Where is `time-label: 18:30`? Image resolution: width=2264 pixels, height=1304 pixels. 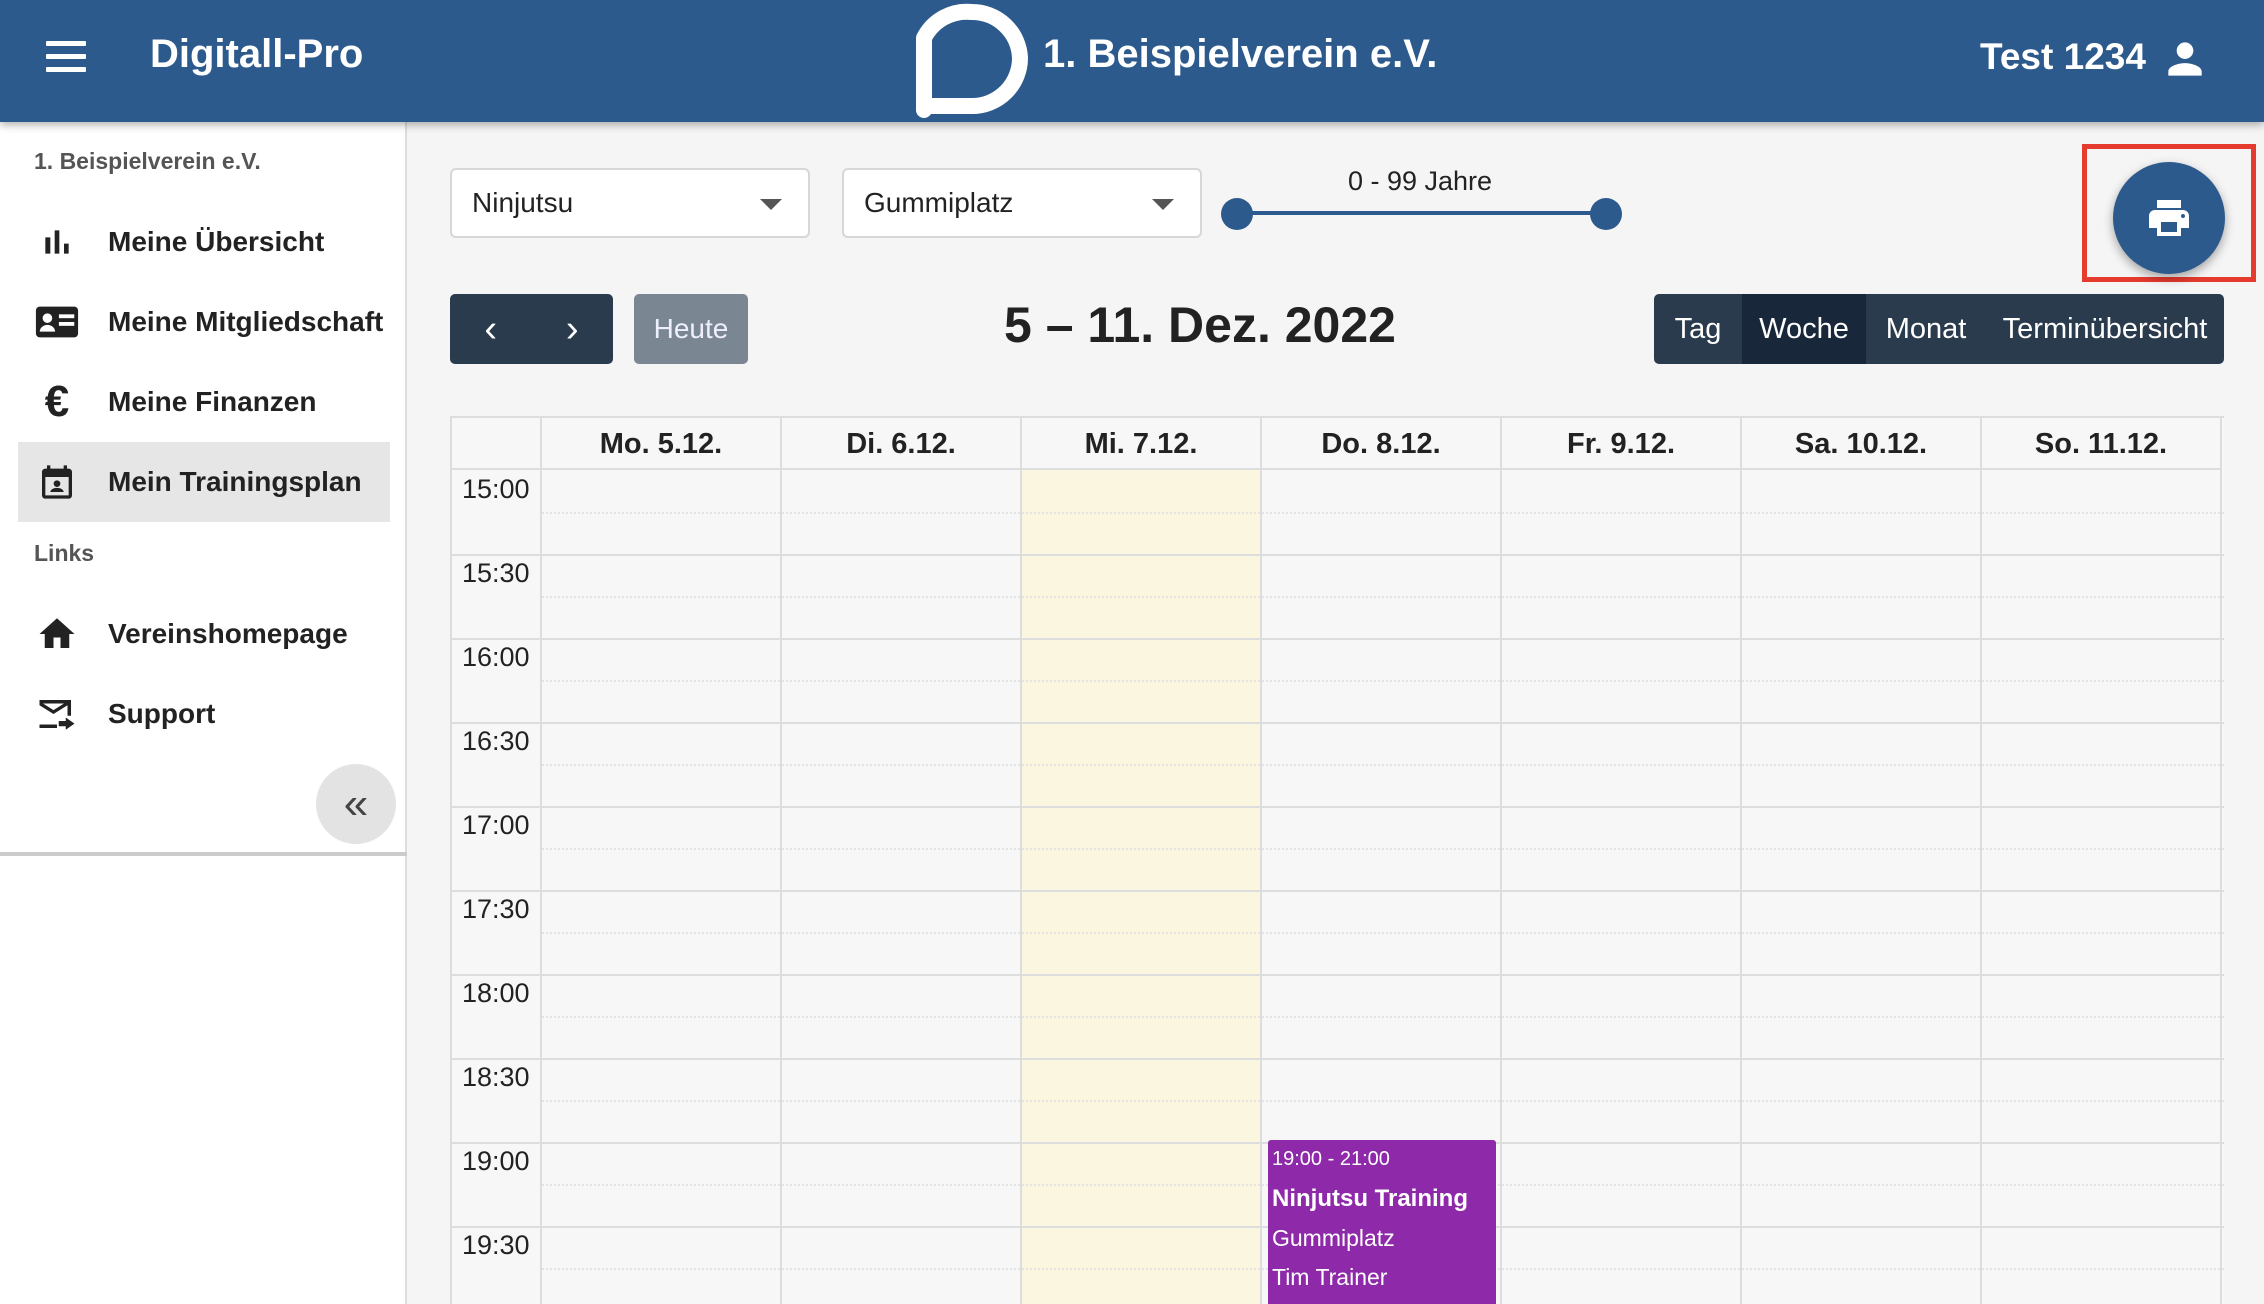 time-label: 18:30 is located at coordinates (496, 1077).